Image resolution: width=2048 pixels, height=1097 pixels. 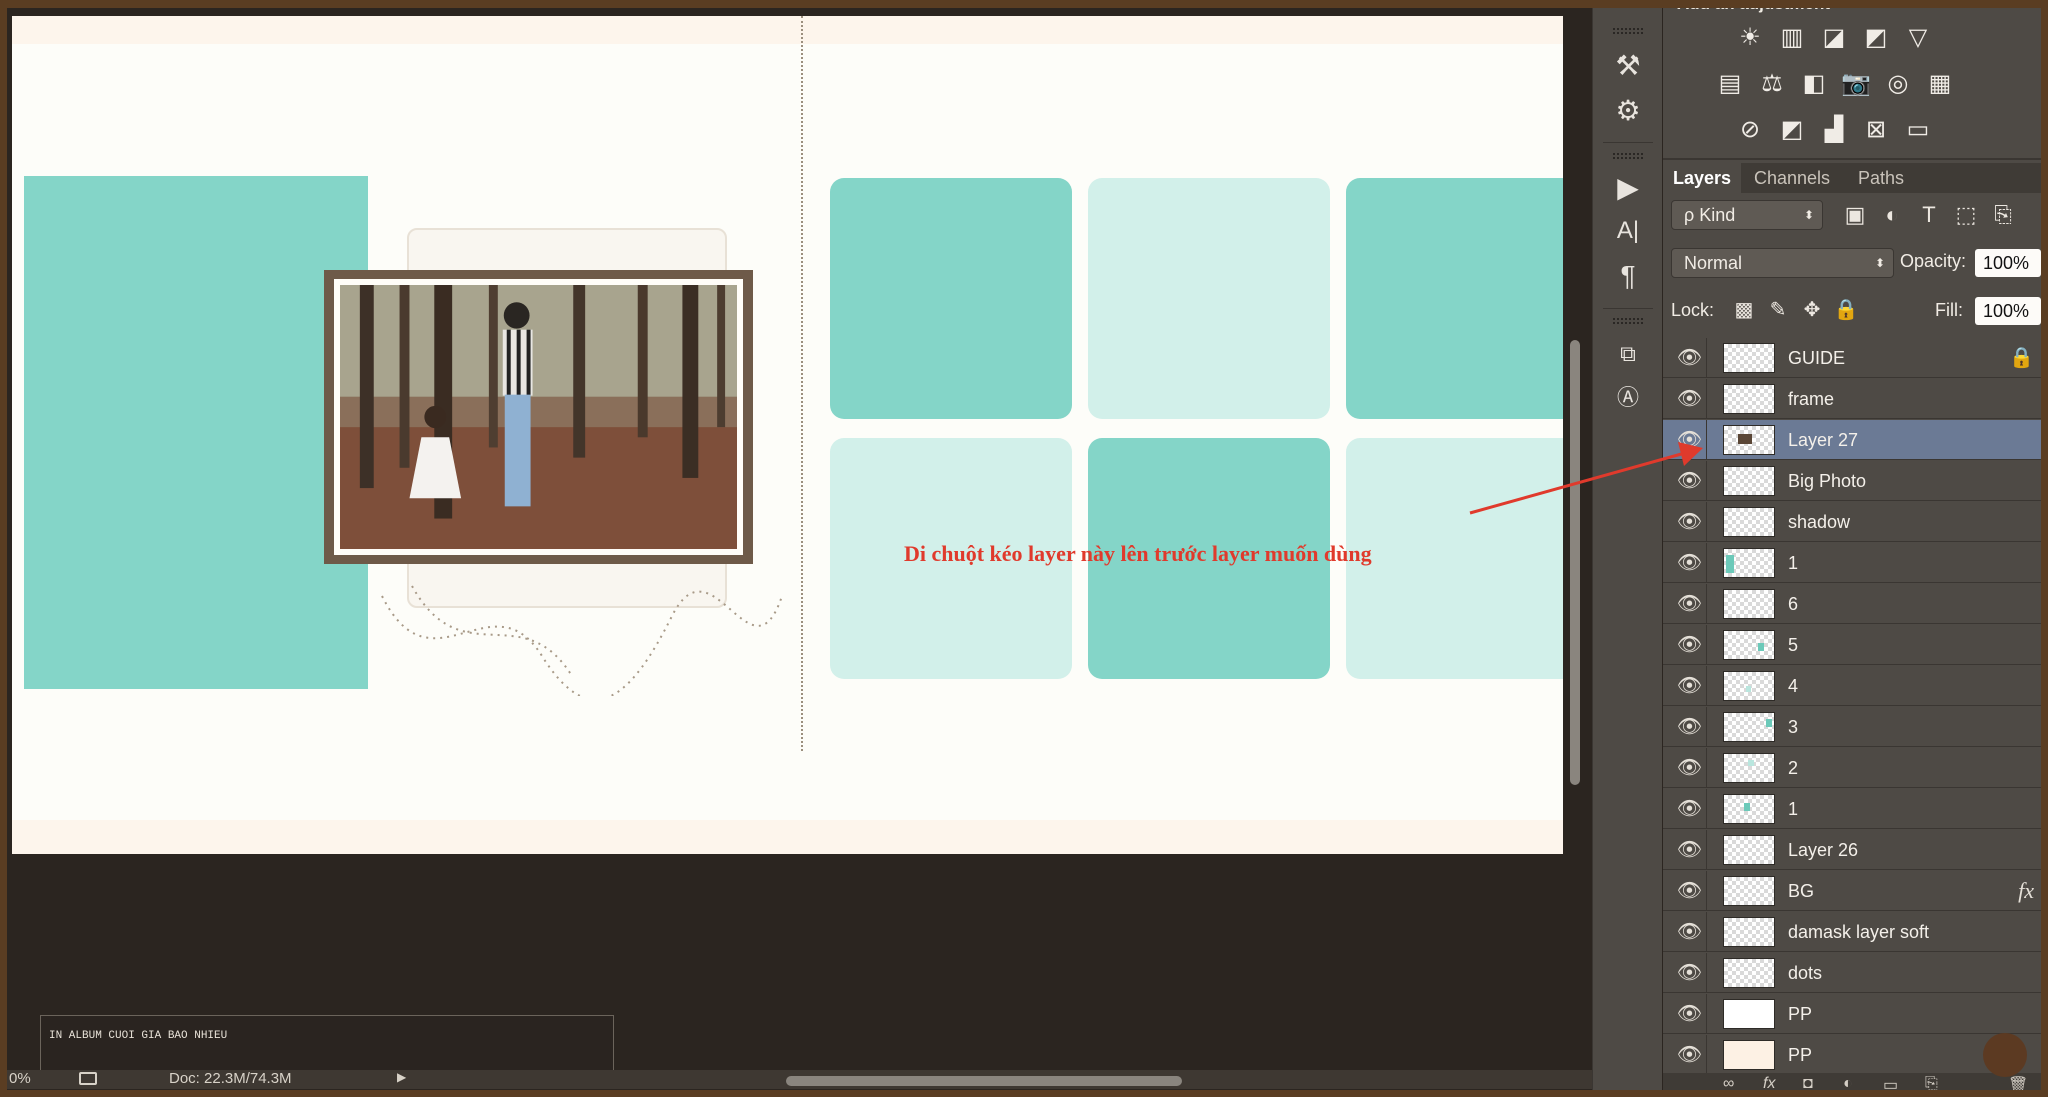 I want to click on fill-input: 100%, so click(x=2008, y=311).